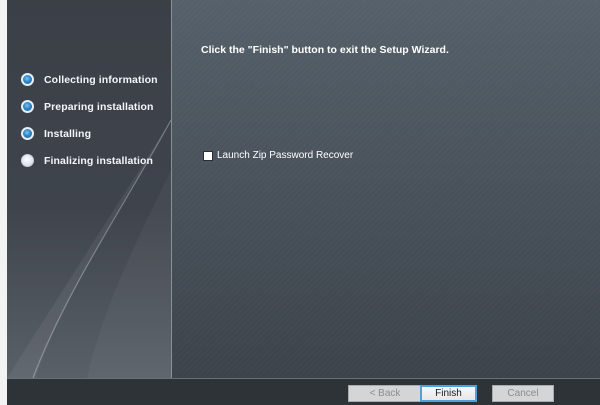 This screenshot has height=405, width=600. Describe the element at coordinates (99, 160) in the screenshot. I see `step-label: Finalizing installation` at that location.